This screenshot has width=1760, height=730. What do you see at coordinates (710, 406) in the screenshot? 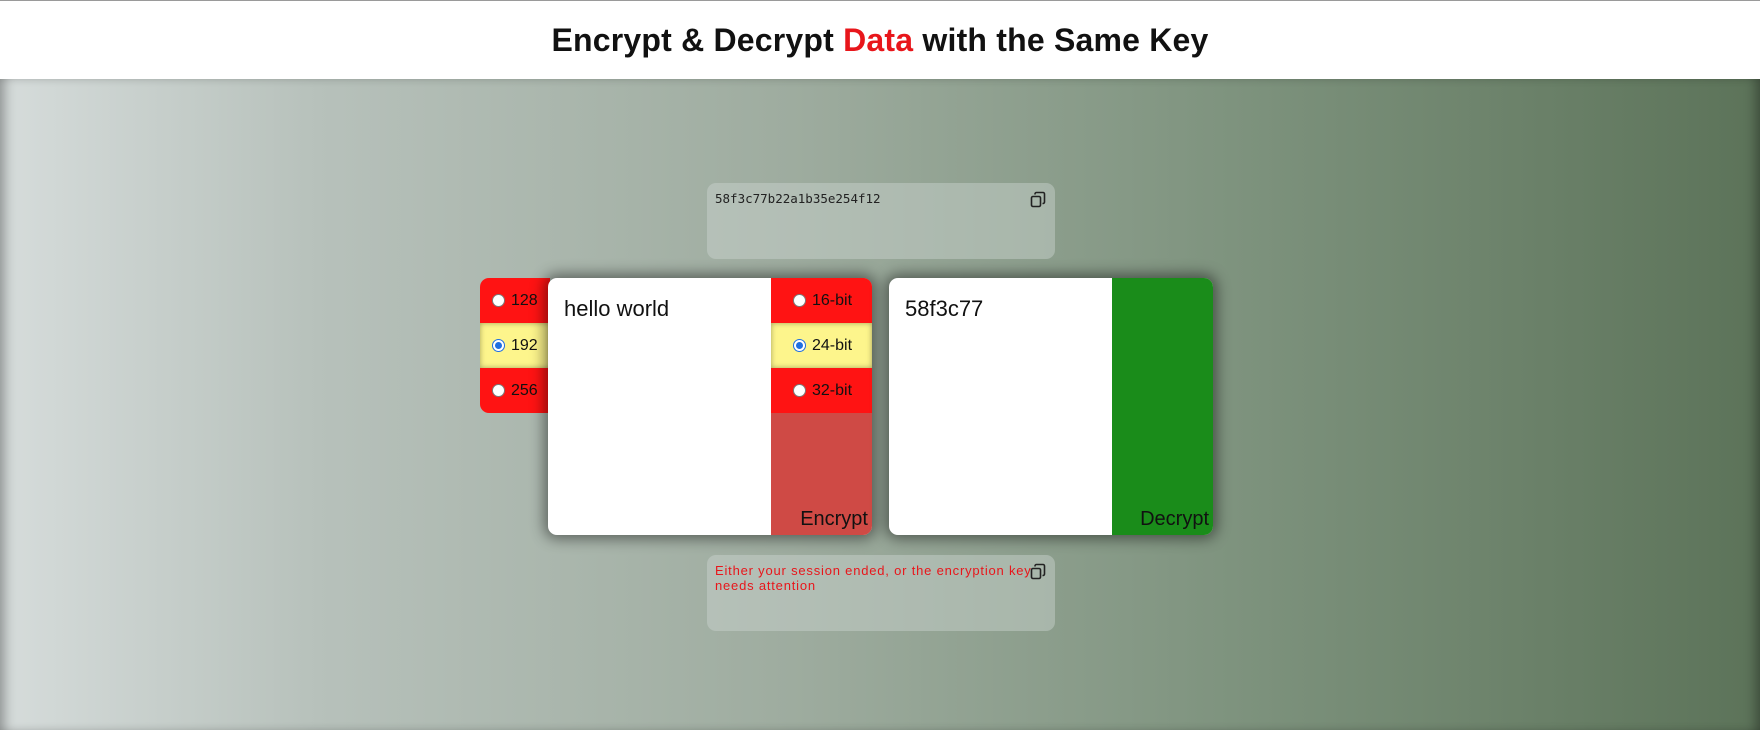
I see `encrypt-card: hello world 16-bit 24-bit 32-bit Encrypt` at bounding box center [710, 406].